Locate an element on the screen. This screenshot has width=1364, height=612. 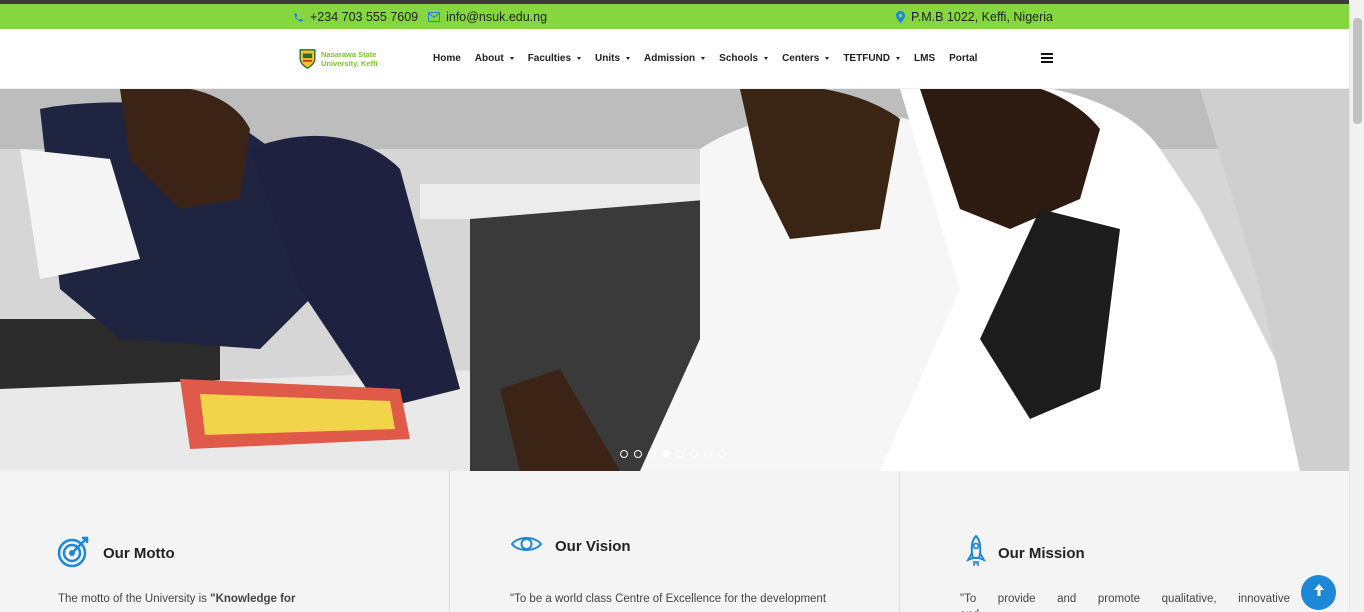
hamburger-menu-icon is located at coordinates (1047, 58).